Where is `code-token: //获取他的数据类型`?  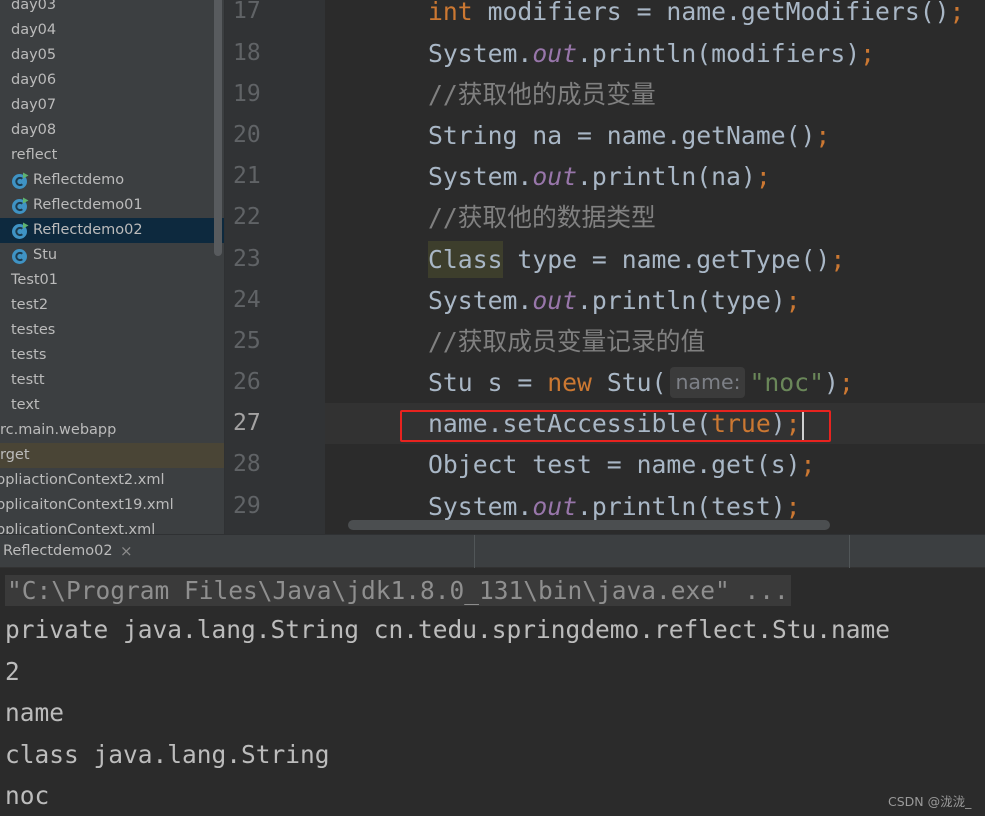 code-token: //获取他的数据类型 is located at coordinates (542, 218).